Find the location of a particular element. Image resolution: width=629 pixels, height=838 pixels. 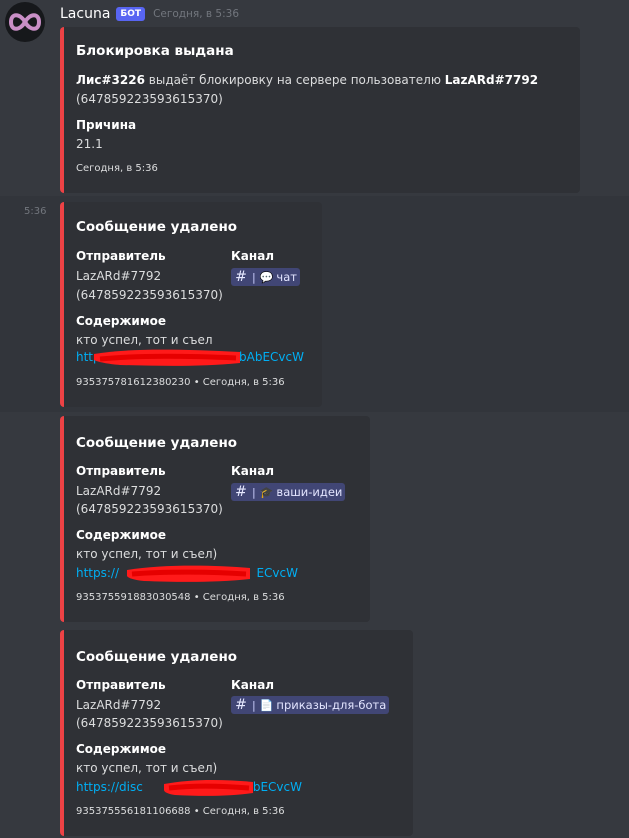

hover-timestamp: 5:36 is located at coordinates (35, 211).